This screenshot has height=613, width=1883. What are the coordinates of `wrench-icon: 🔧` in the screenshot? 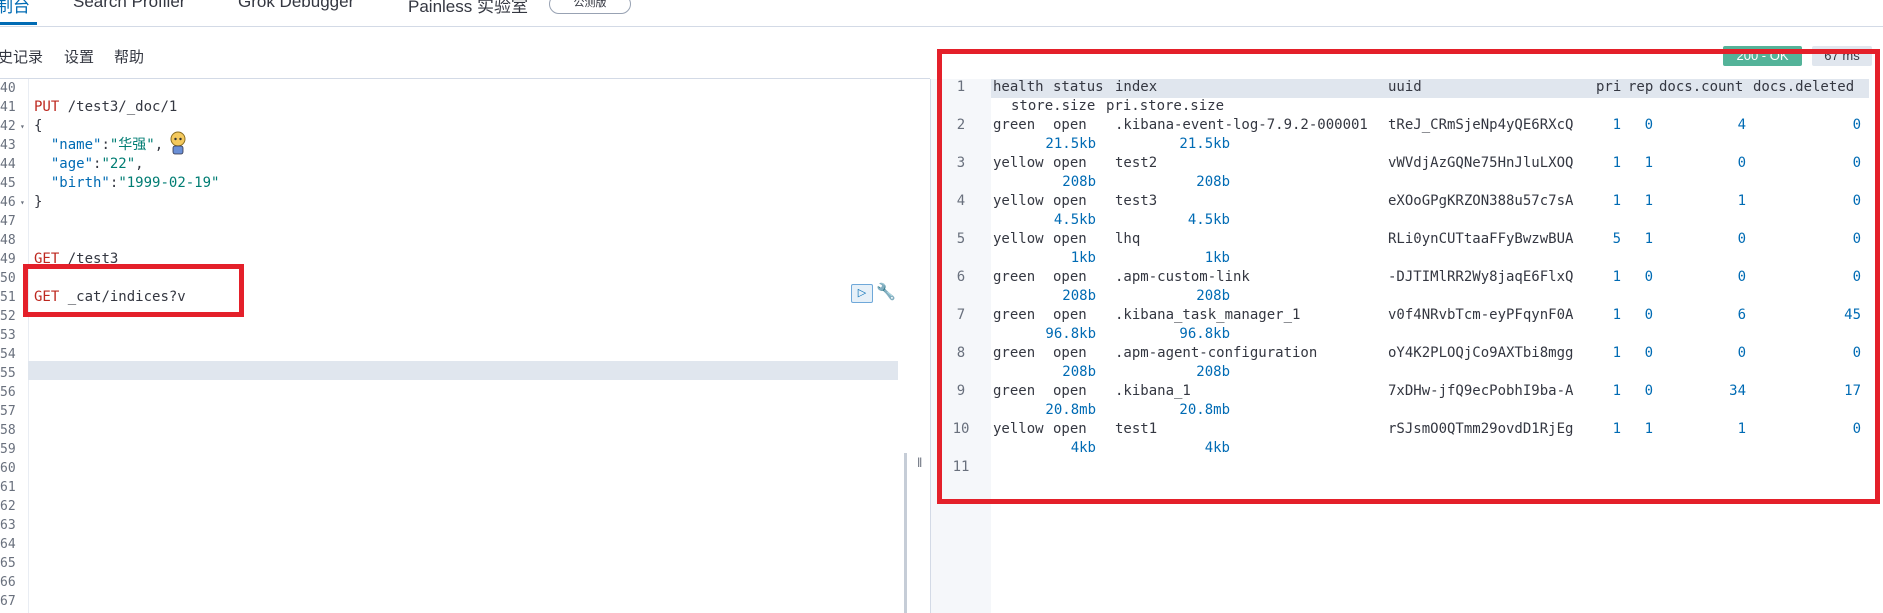 It's located at (886, 292).